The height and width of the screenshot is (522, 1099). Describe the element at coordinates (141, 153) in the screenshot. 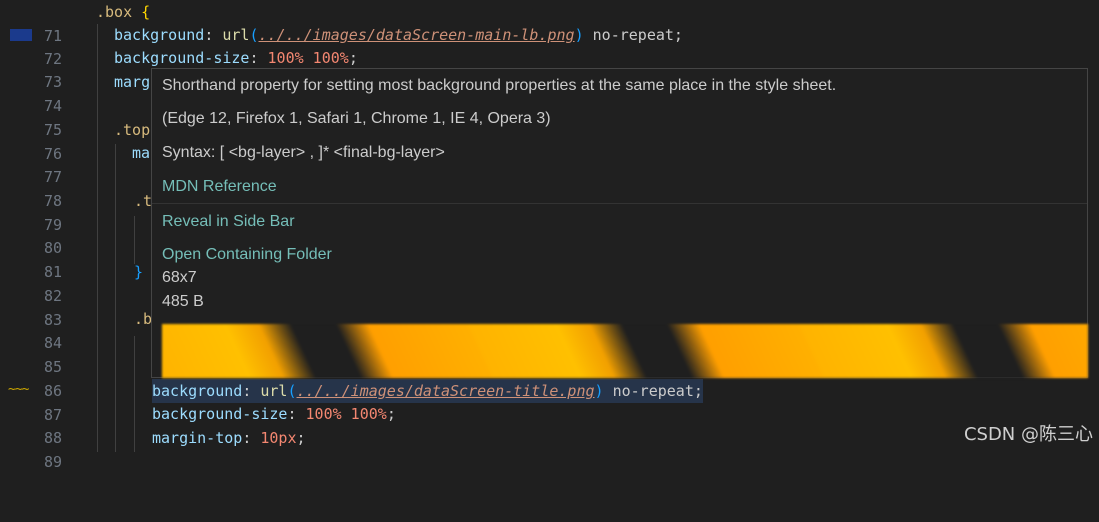

I see `css-property: ma` at that location.